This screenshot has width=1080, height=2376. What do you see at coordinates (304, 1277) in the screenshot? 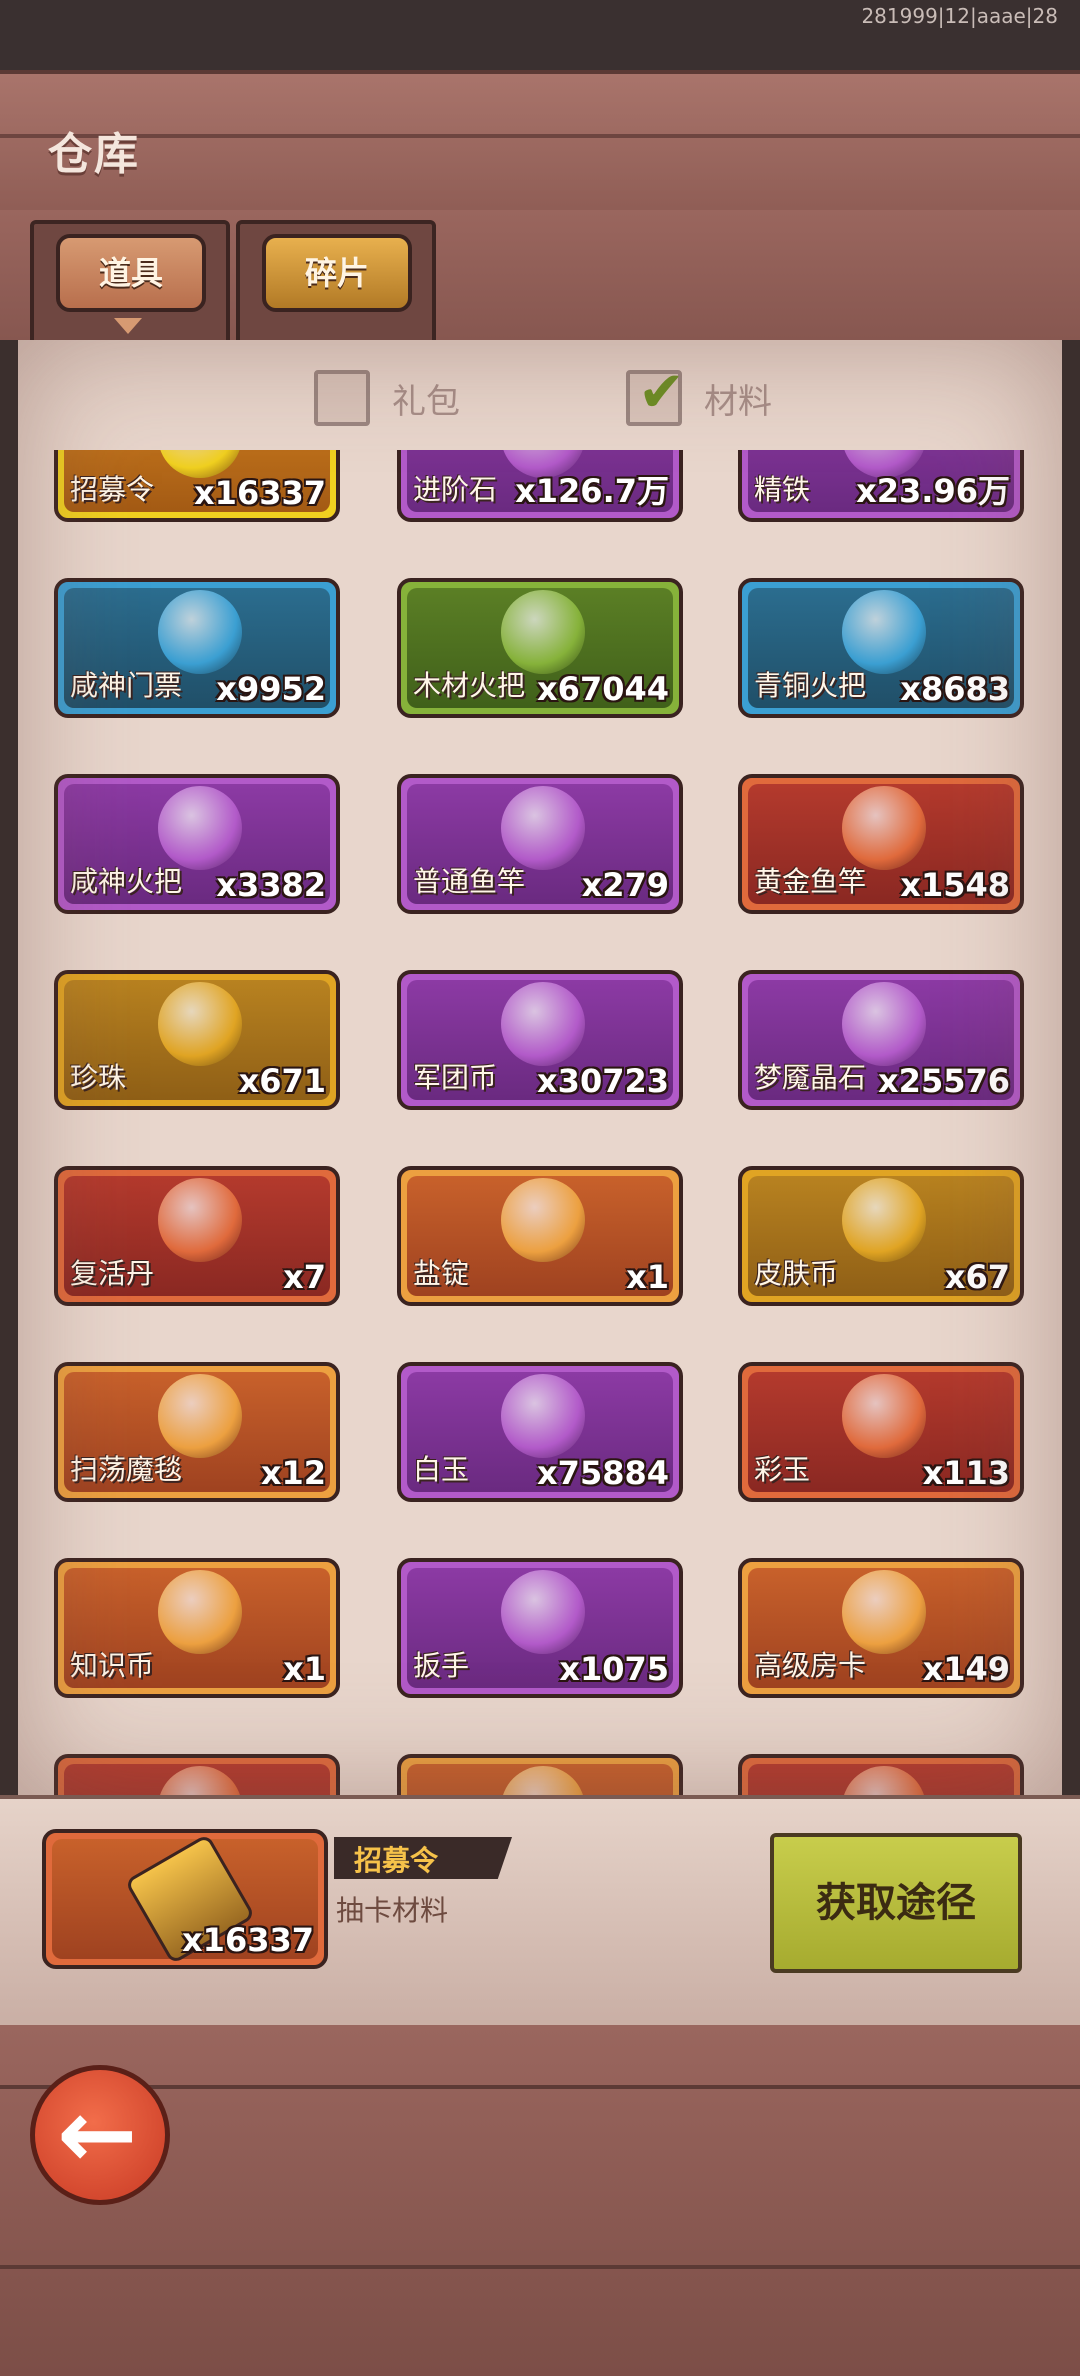
I see `item-qty: x7` at bounding box center [304, 1277].